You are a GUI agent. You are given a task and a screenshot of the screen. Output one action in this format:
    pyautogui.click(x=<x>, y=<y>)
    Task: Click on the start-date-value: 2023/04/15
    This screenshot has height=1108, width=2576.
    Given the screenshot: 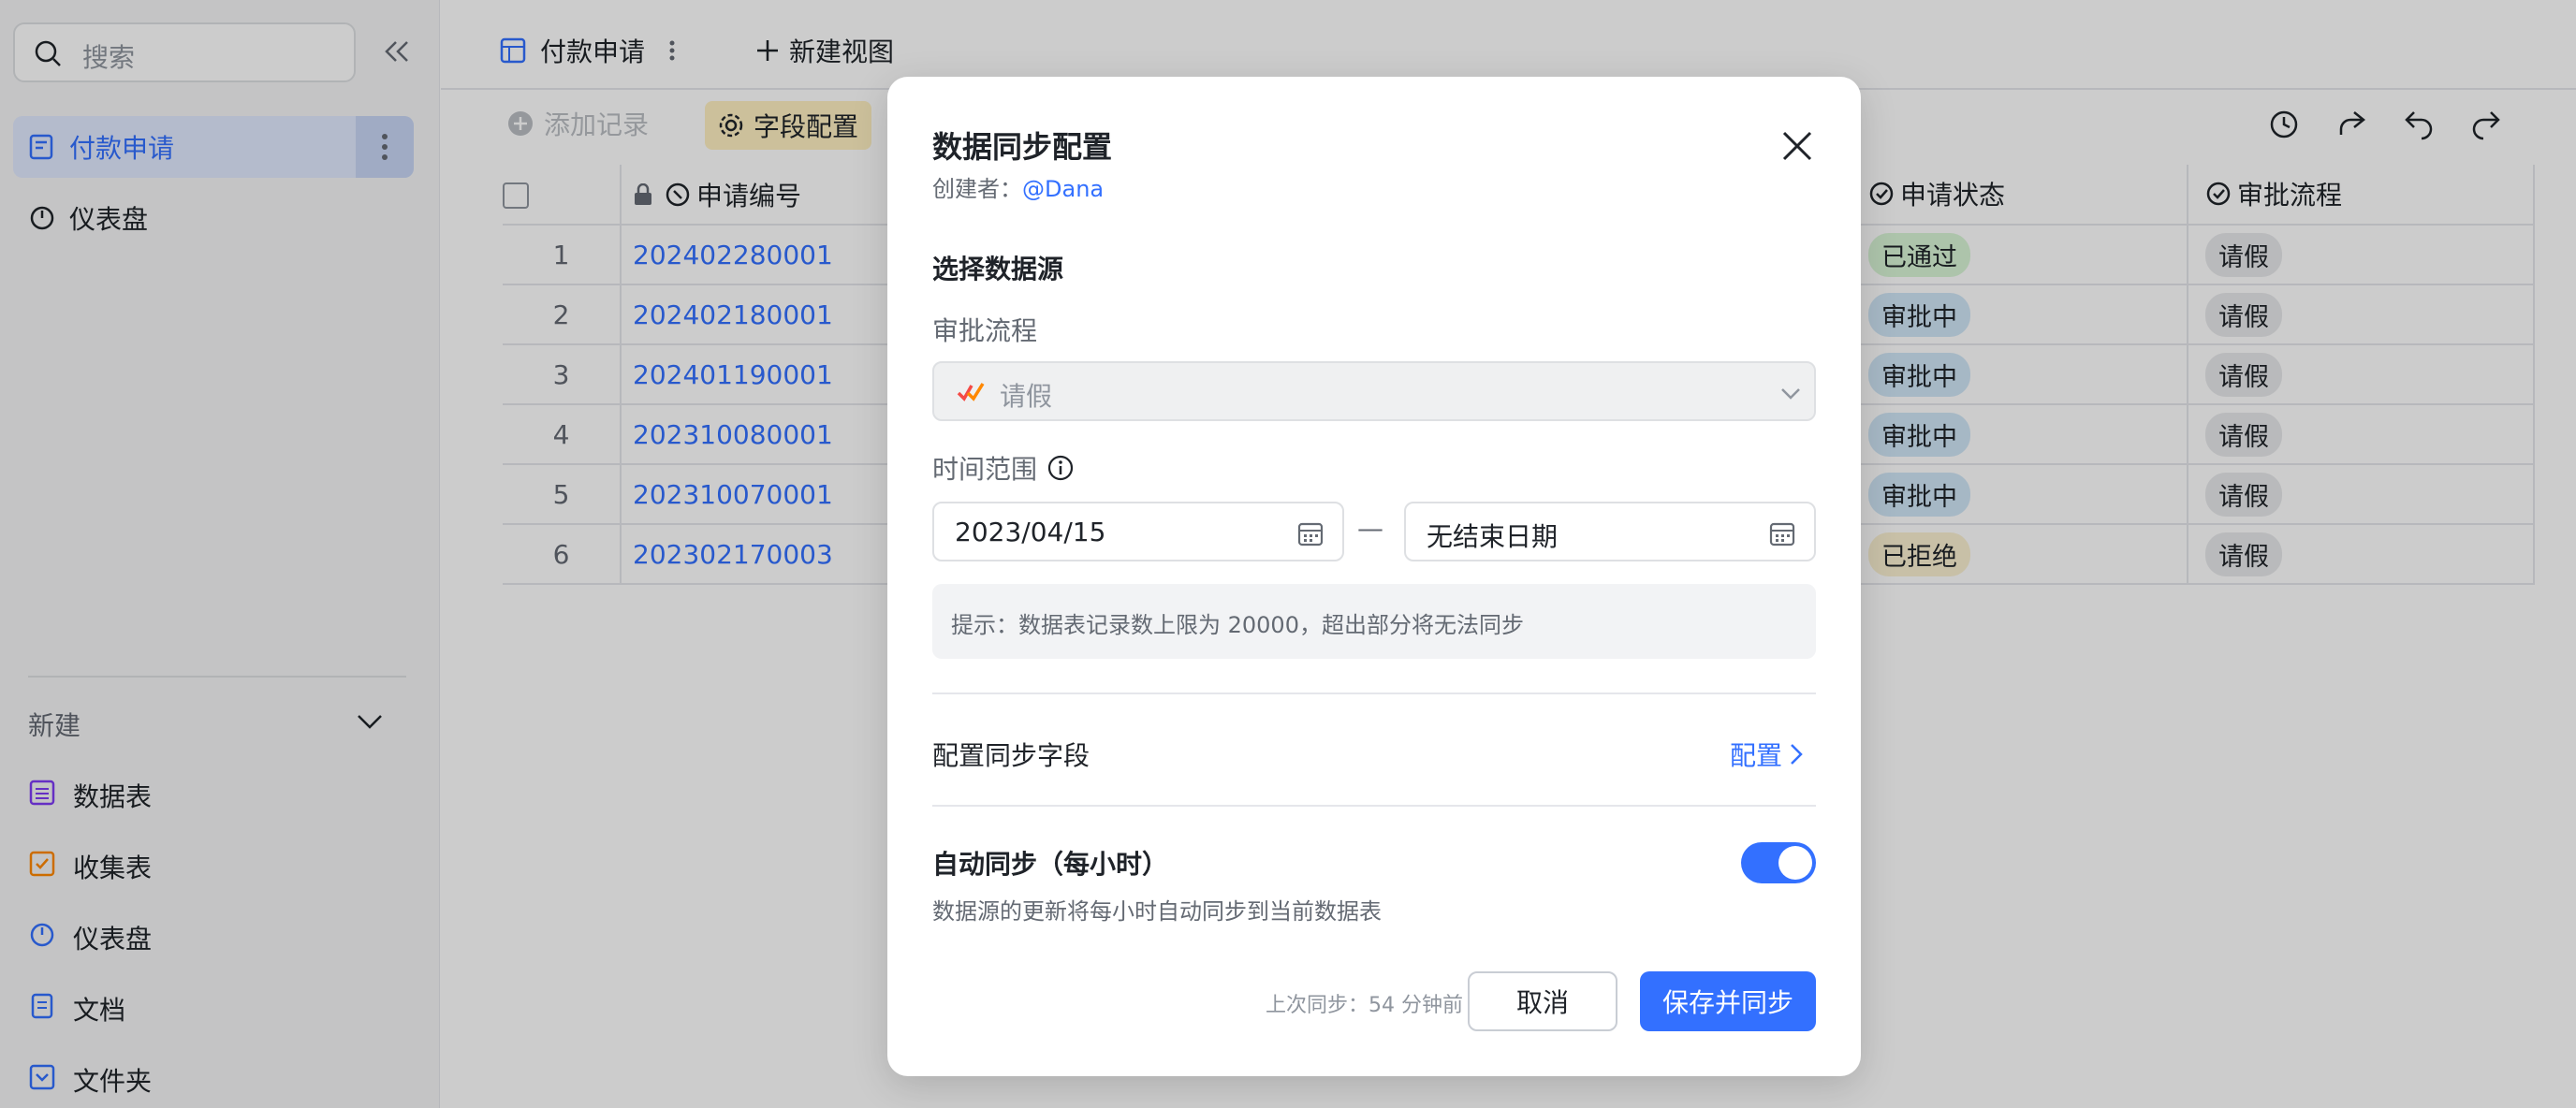 What is the action you would take?
    pyautogui.click(x=1030, y=532)
    